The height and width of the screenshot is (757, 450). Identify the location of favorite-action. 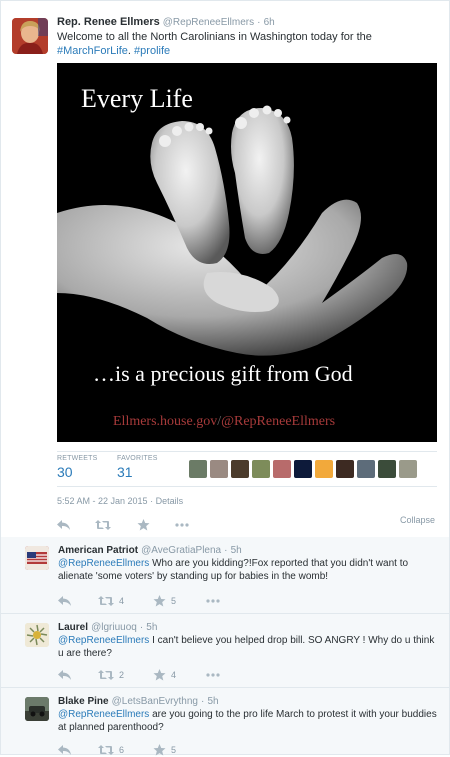
(143, 525).